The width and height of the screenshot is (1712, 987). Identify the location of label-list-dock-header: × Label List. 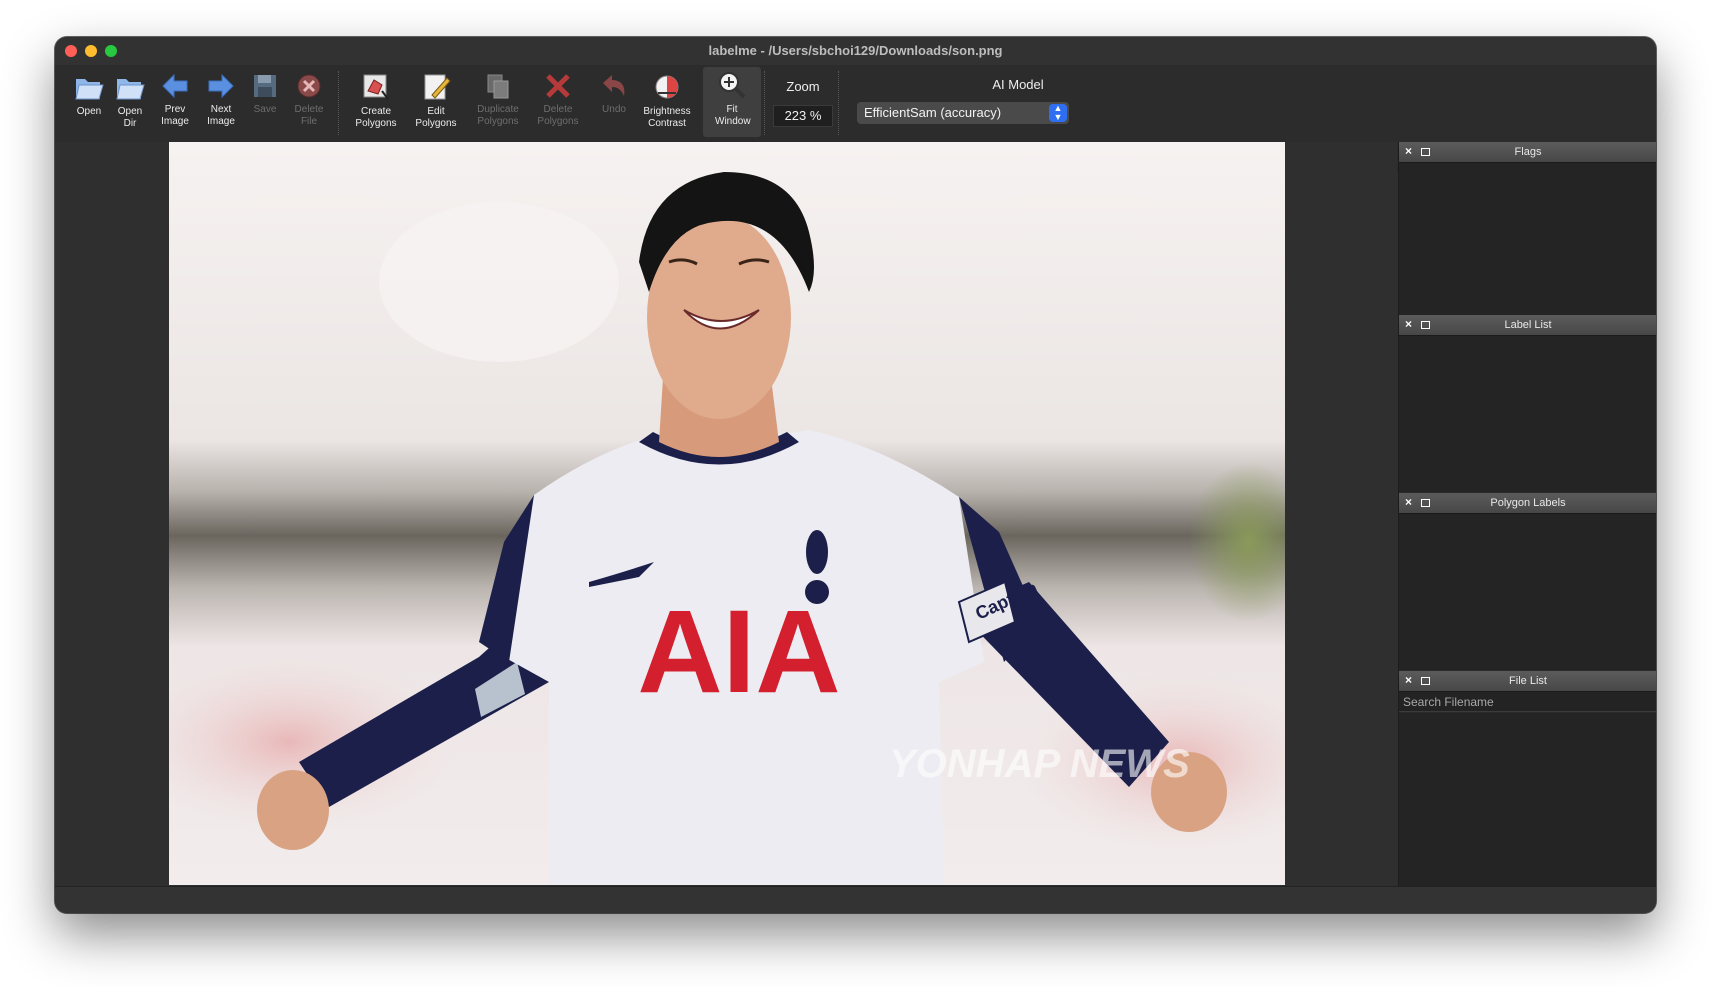
(1527, 325).